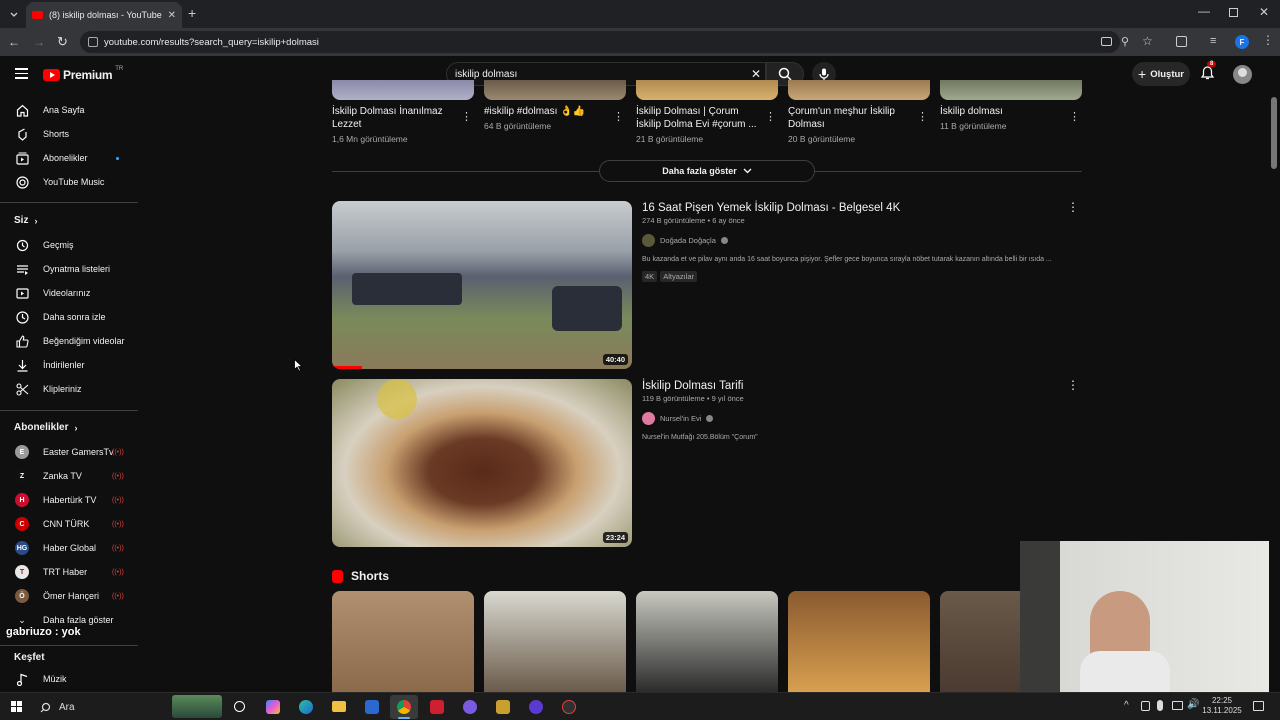 The image size is (1280, 720). What do you see at coordinates (1125, 41) in the screenshot?
I see `zoom-icon: ⚲` at bounding box center [1125, 41].